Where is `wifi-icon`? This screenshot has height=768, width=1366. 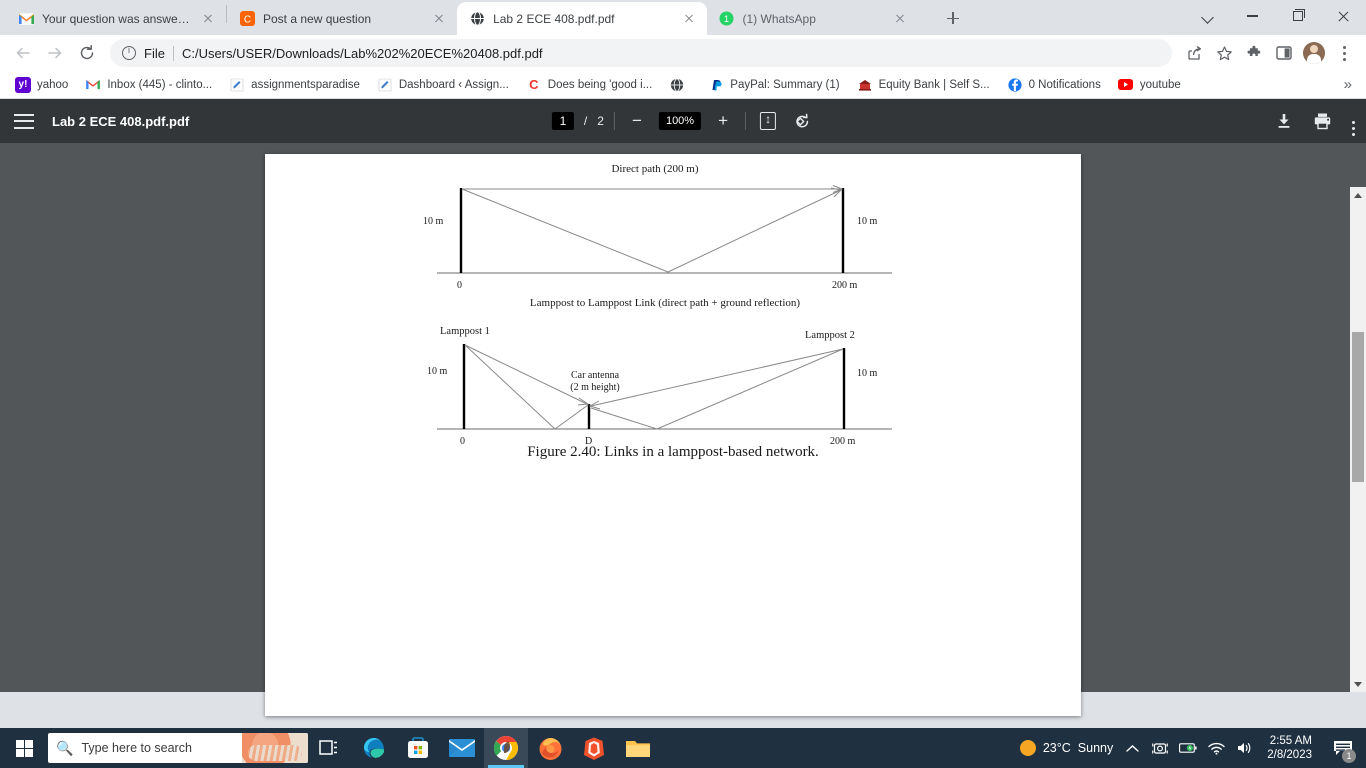 wifi-icon is located at coordinates (1216, 748).